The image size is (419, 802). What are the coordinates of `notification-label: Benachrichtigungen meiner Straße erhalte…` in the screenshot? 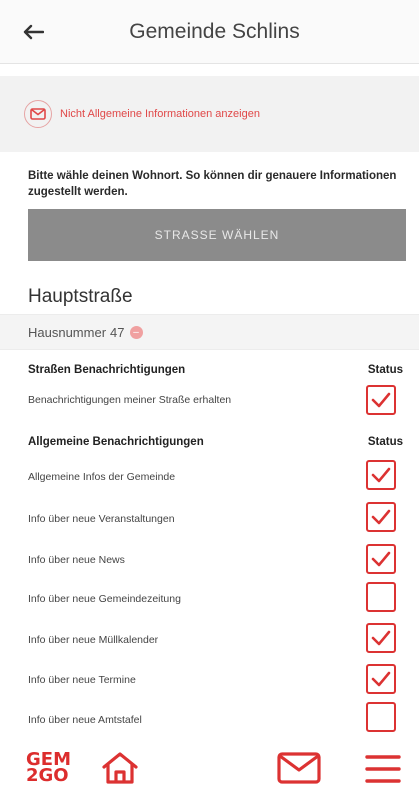 It's located at (130, 400).